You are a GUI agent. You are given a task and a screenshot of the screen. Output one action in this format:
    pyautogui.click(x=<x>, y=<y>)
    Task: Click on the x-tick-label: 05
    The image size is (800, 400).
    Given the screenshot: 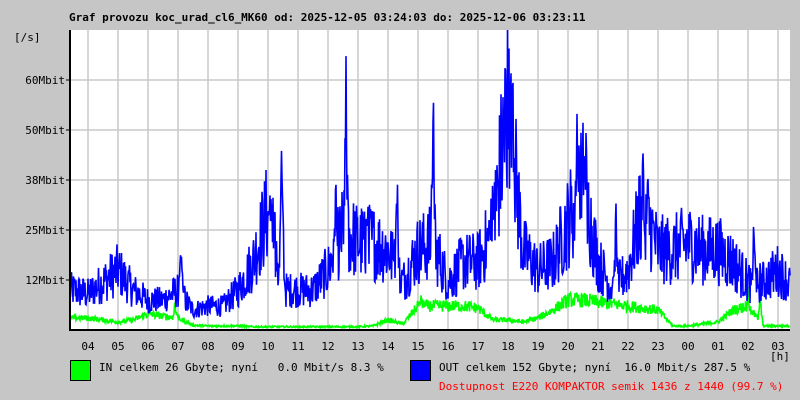 What is the action you would take?
    pyautogui.click(x=117, y=346)
    